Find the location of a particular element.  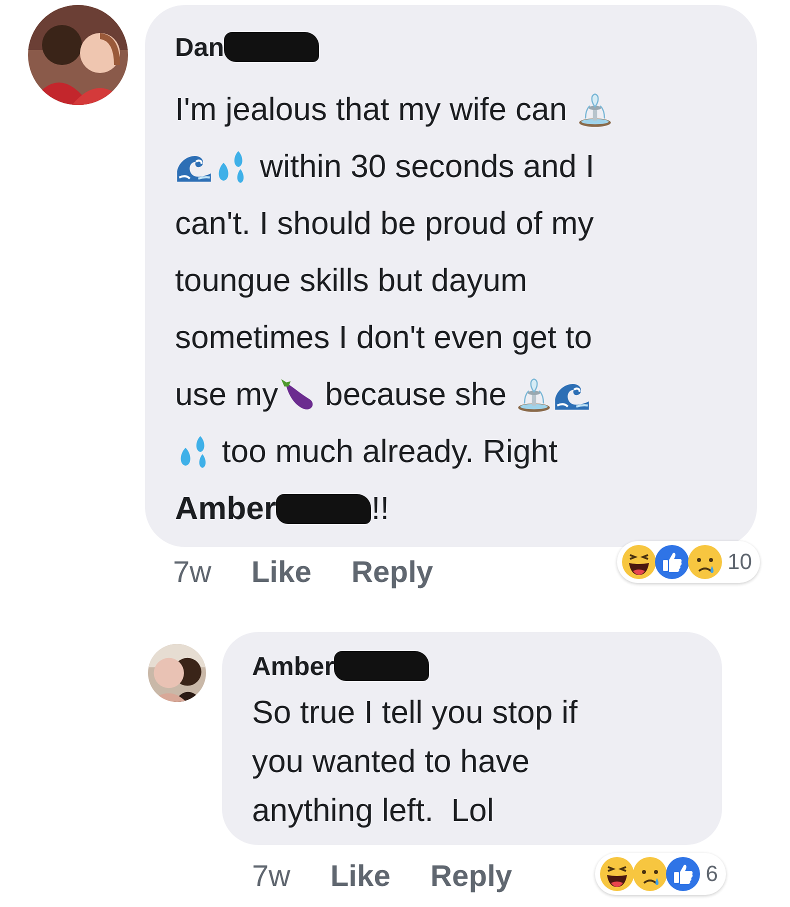

comment-text: too much already. Right is located at coordinates (389, 451).